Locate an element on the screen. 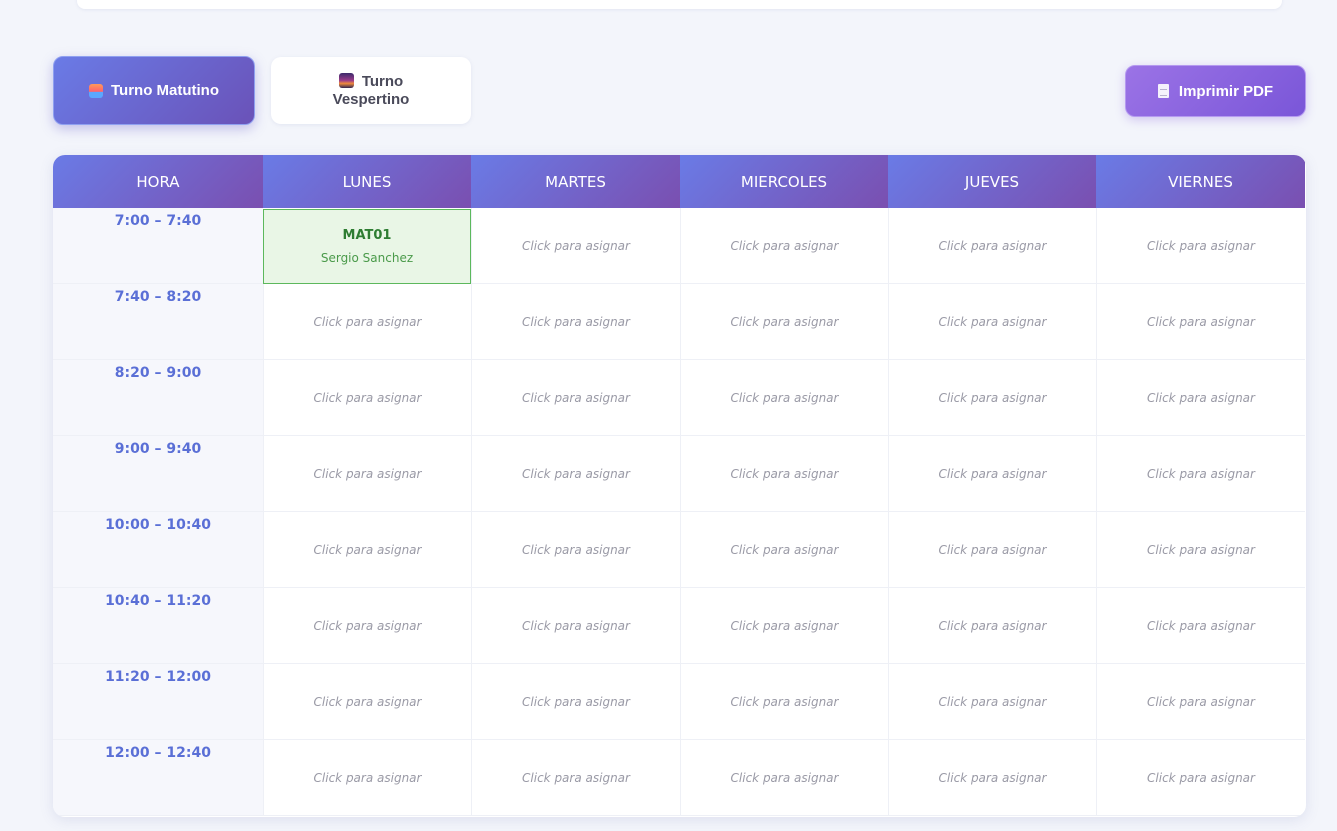 The height and width of the screenshot is (831, 1337). time-slot-label: 9:00 – 9:40 is located at coordinates (158, 474).